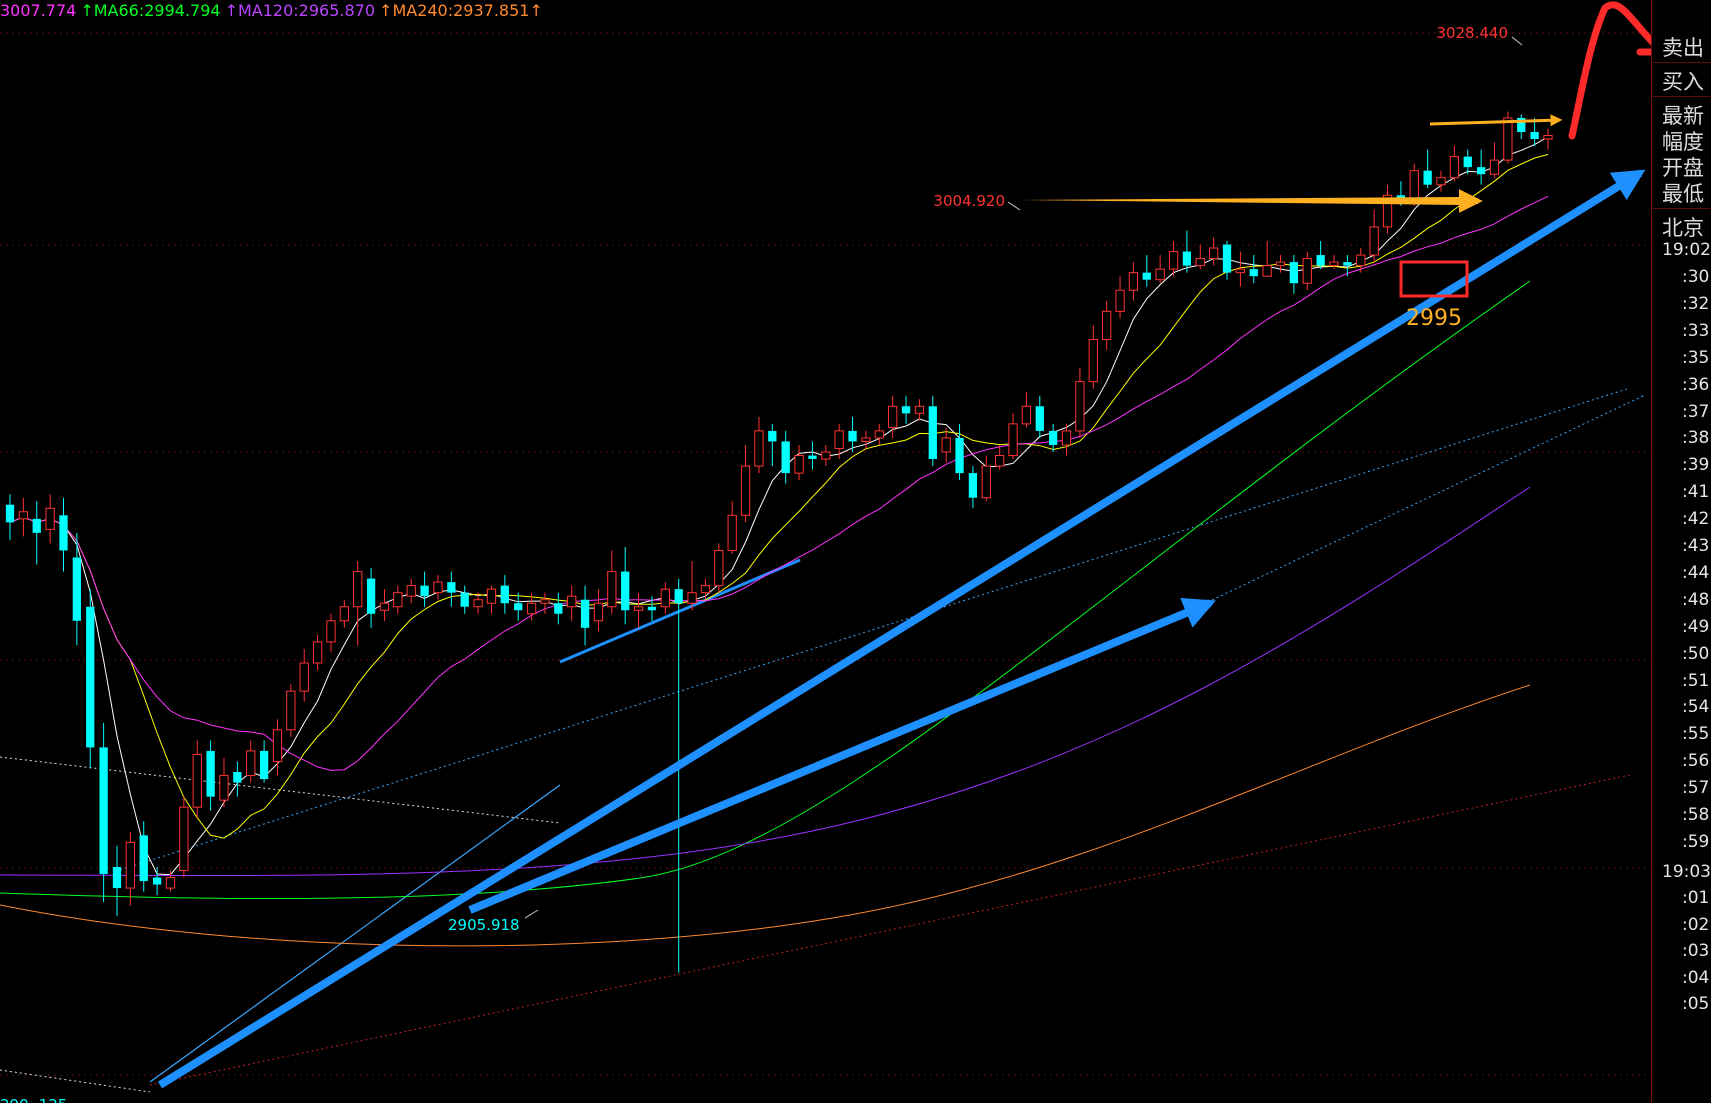  Describe the element at coordinates (1428, 497) in the screenshot. I see `dotted-extension` at that location.